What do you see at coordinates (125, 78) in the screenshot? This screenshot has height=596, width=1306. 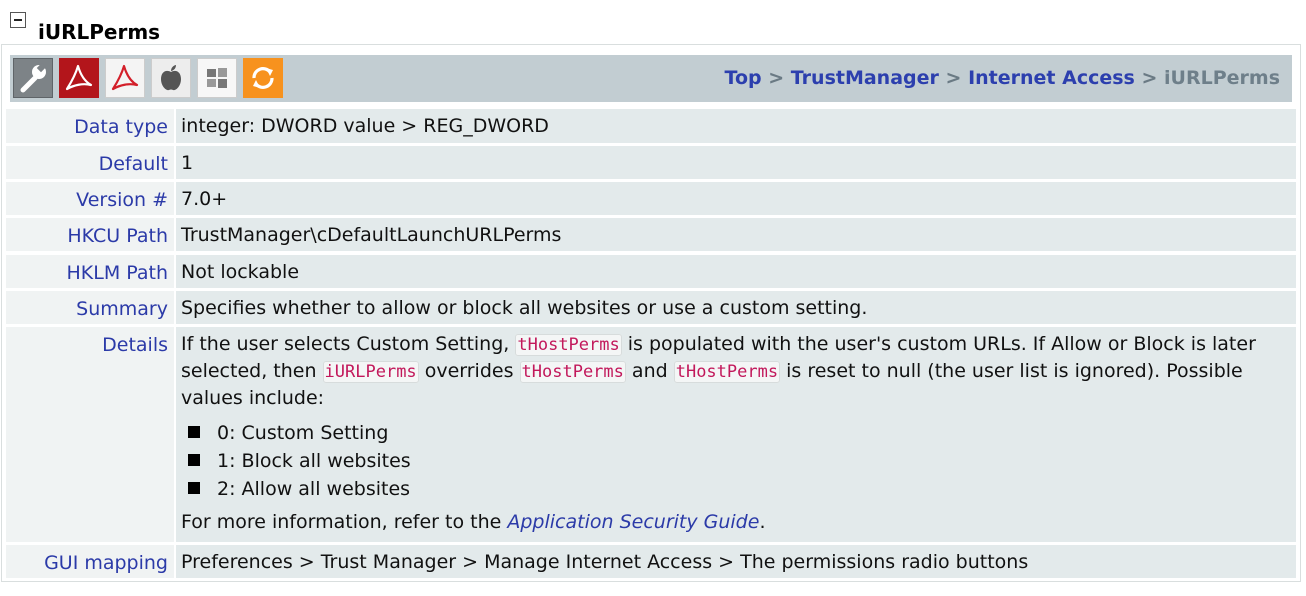 I see `reader-icon` at bounding box center [125, 78].